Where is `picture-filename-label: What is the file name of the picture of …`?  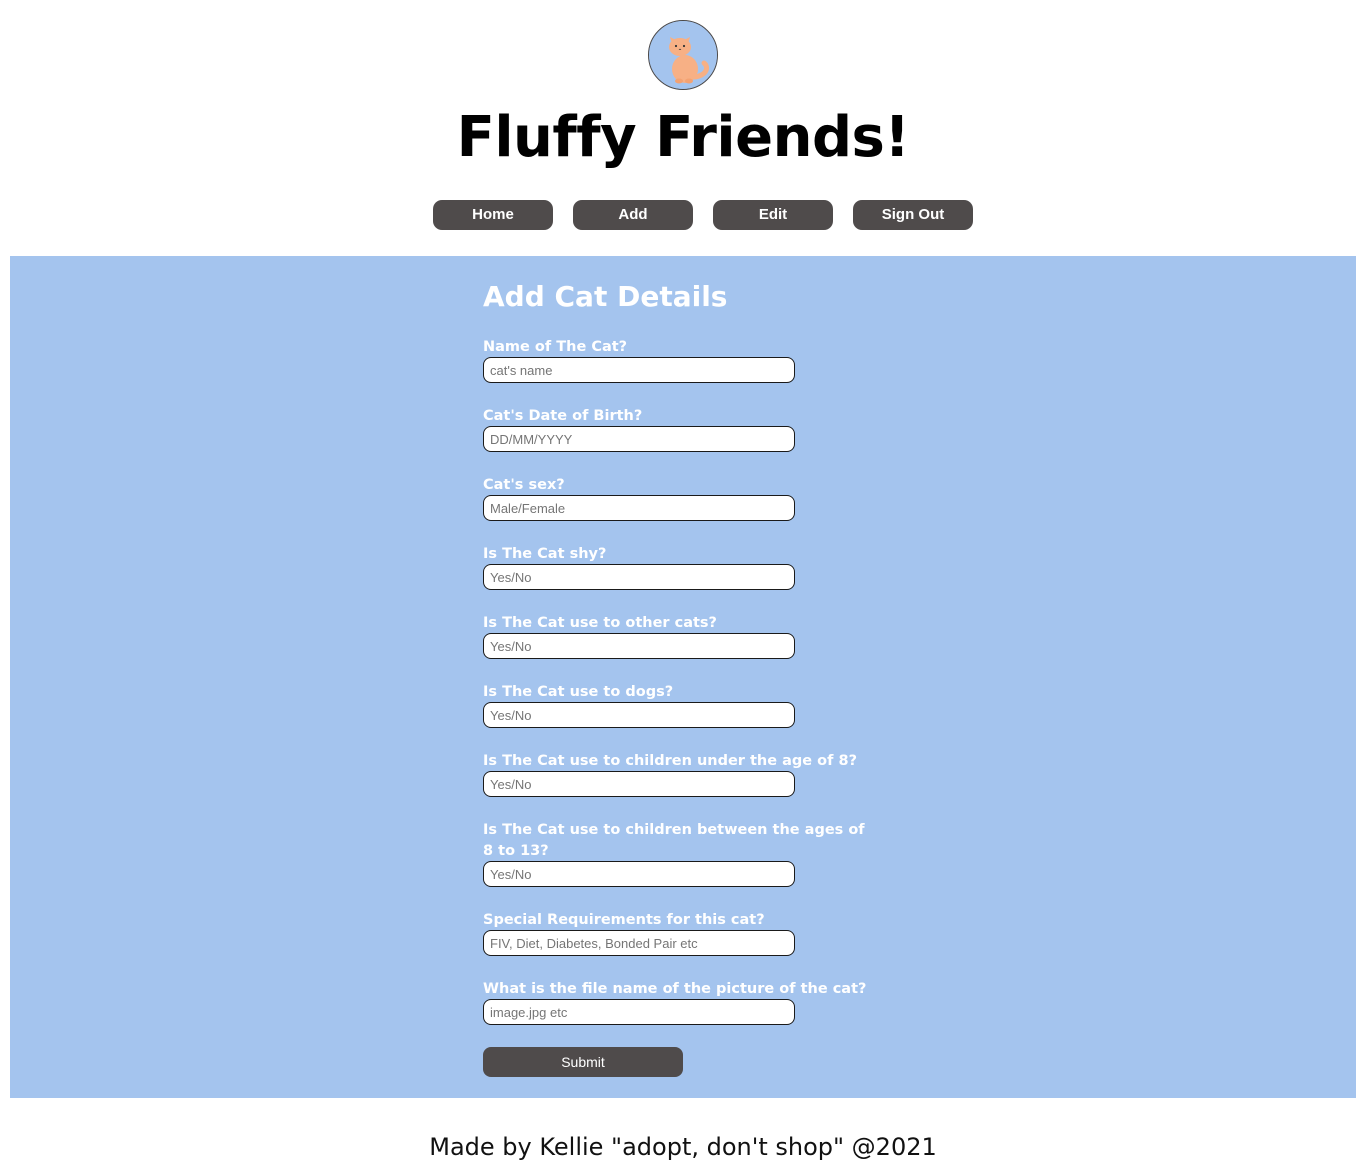 picture-filename-label: What is the file name of the picture of … is located at coordinates (675, 989).